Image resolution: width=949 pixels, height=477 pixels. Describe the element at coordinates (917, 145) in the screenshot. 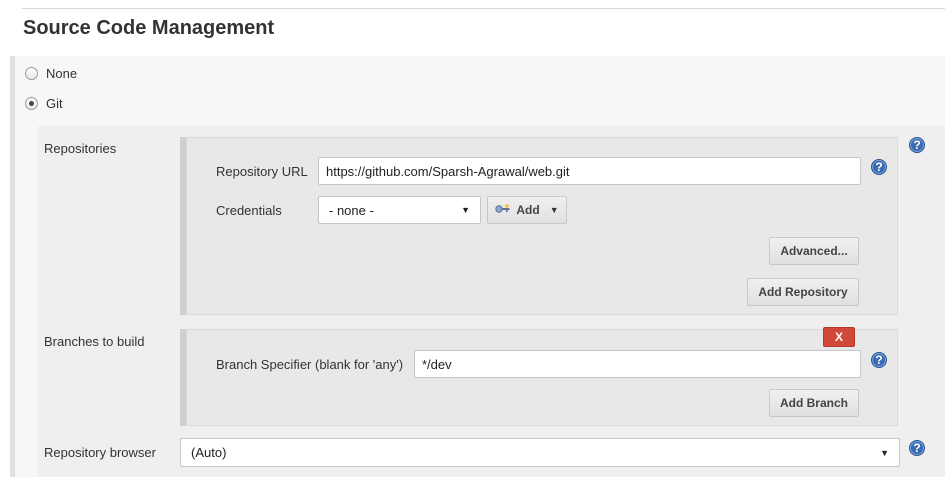

I see `repositories-help-icon: ?` at that location.